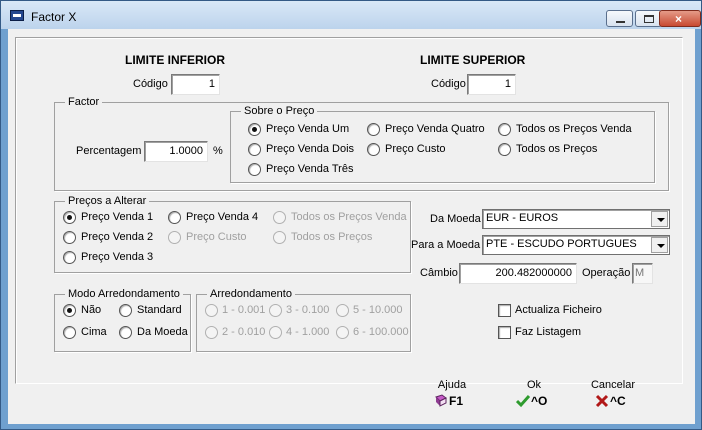 This screenshot has width=702, height=430. I want to click on para-moeda-label: Para a Moeda, so click(446, 245).